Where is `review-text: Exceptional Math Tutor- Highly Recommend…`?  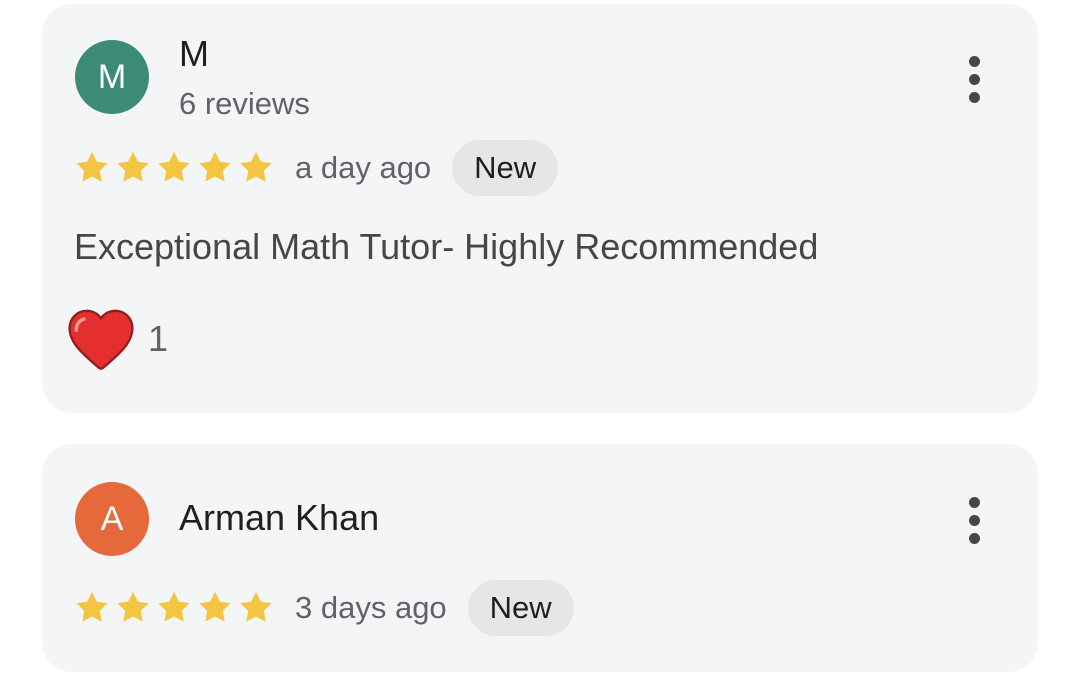 review-text: Exceptional Math Tutor- Highly Recommend… is located at coordinates (446, 246).